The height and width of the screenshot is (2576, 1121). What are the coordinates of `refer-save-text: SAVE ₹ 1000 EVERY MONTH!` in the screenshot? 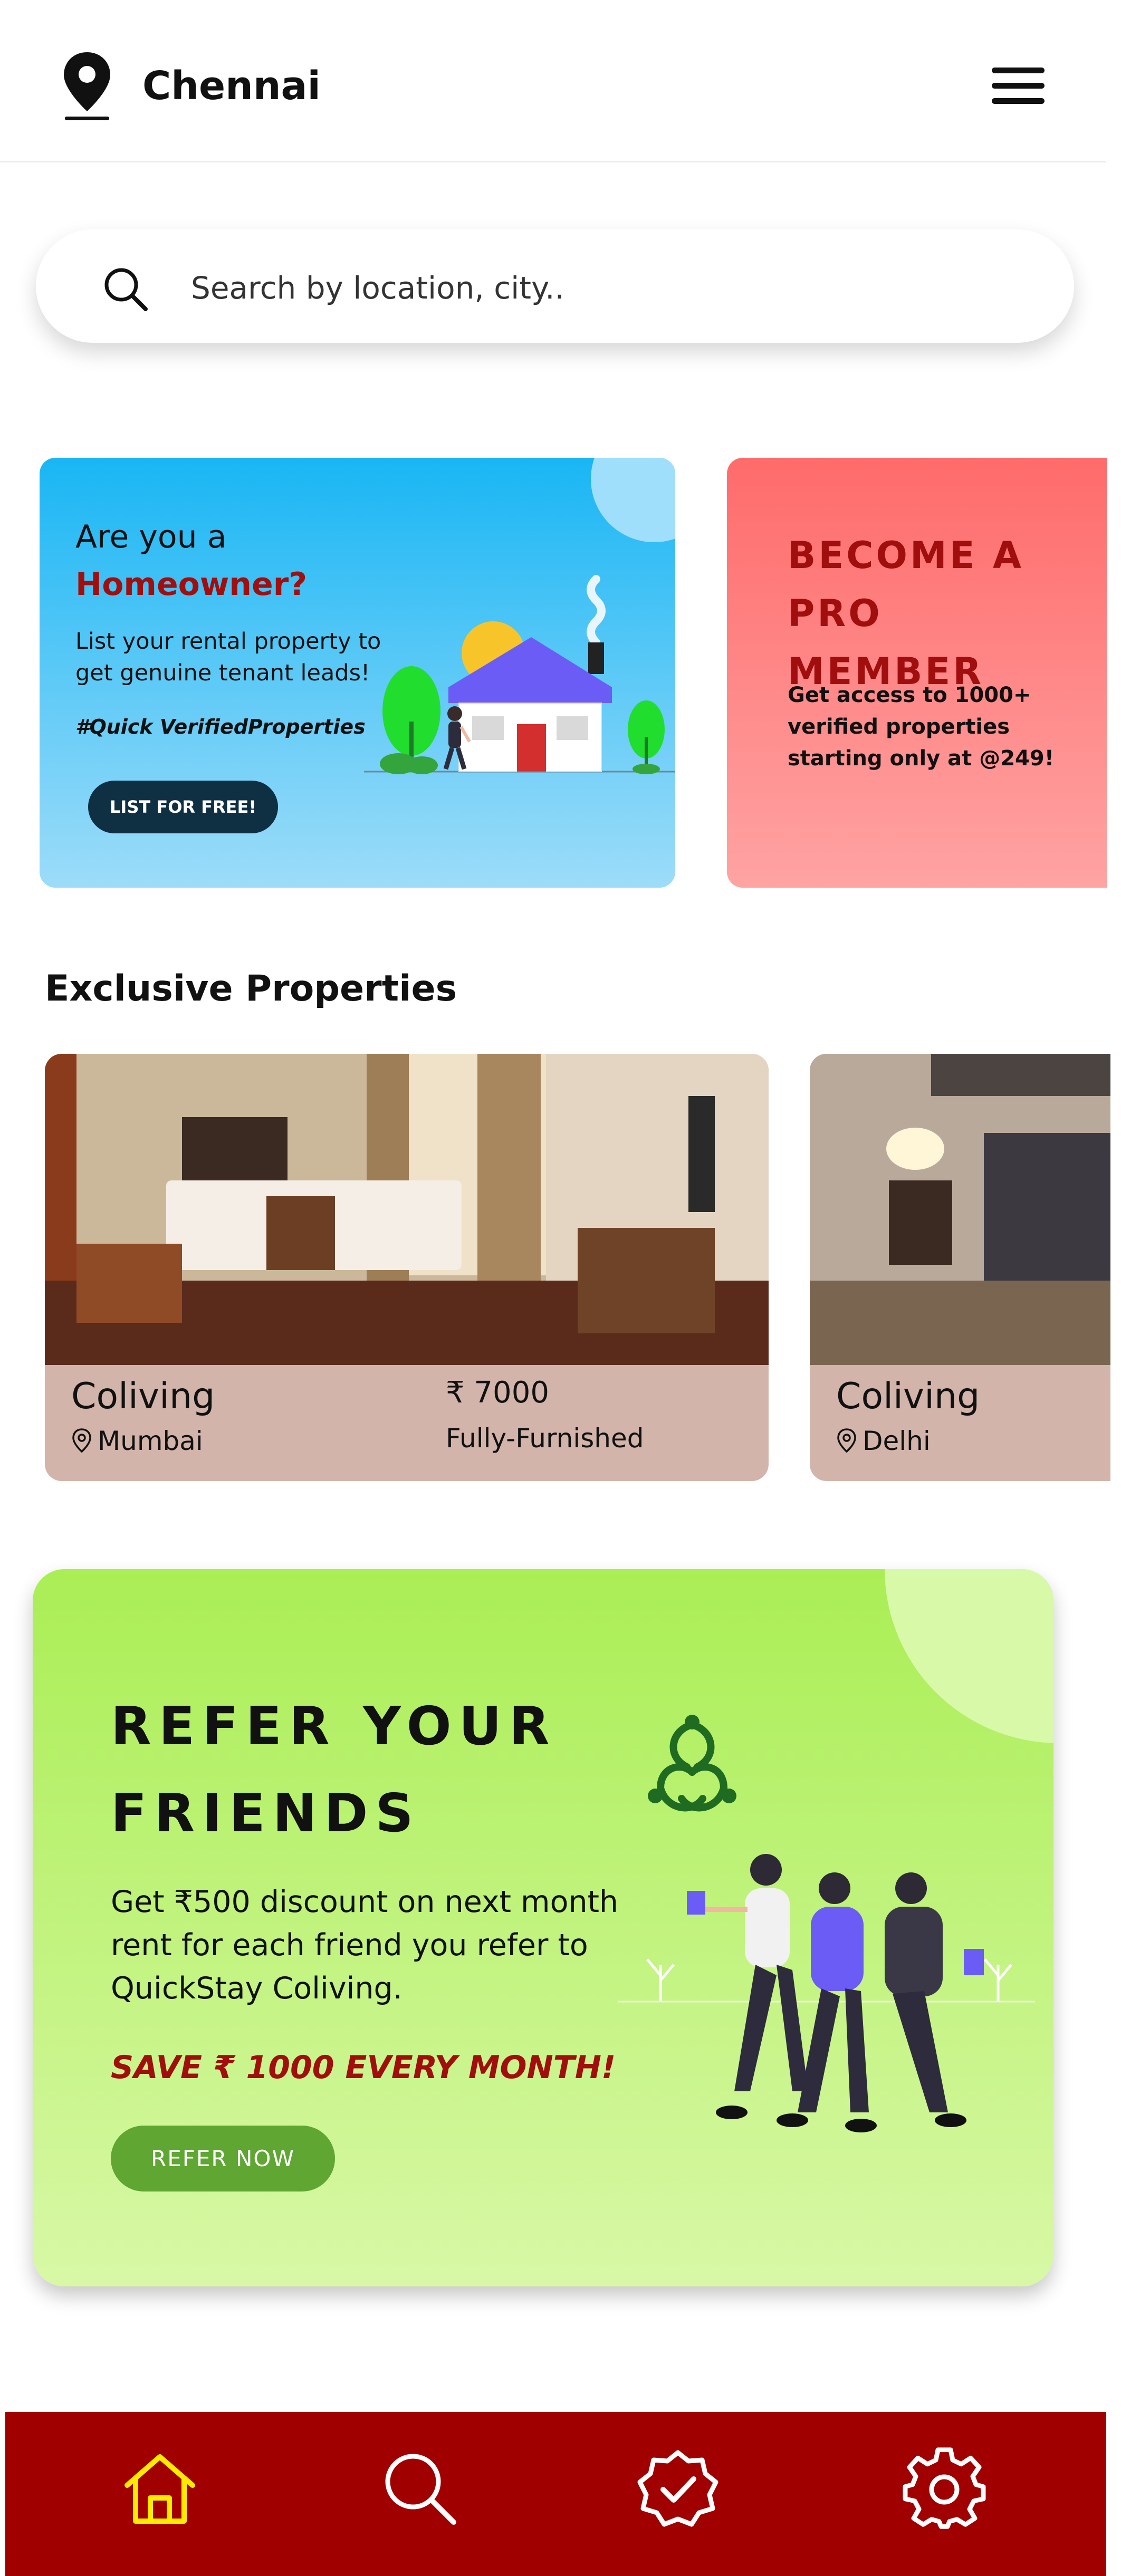 It's located at (363, 2068).